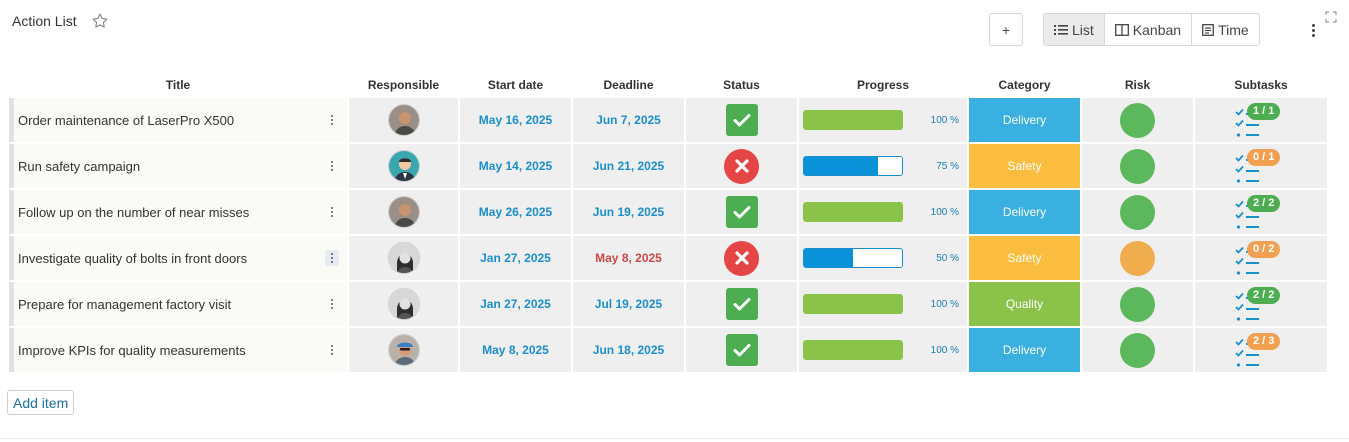 This screenshot has height=442, width=1349. I want to click on progress-cell: 75 %, so click(883, 166).